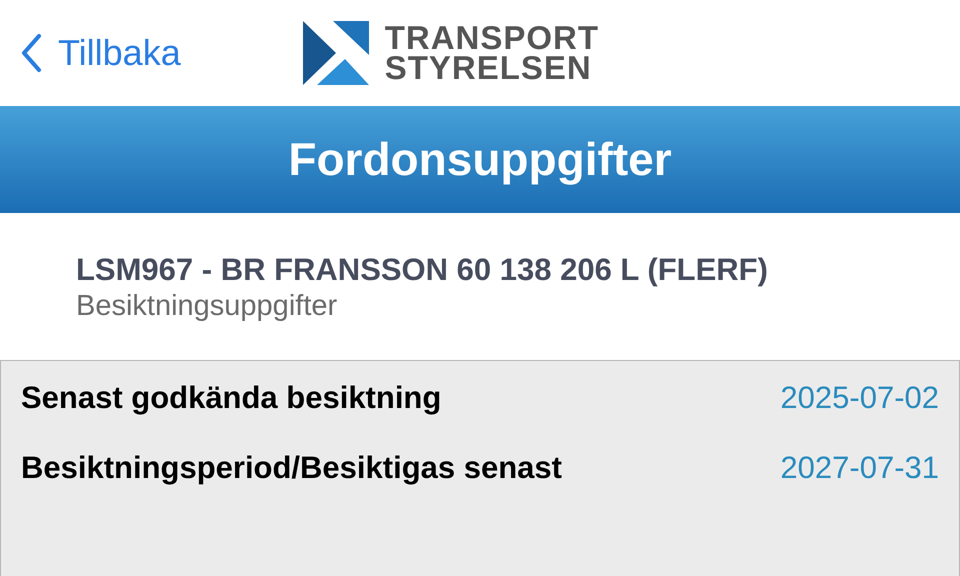  I want to click on page-title: Fordonsuppgifter, so click(480, 159).